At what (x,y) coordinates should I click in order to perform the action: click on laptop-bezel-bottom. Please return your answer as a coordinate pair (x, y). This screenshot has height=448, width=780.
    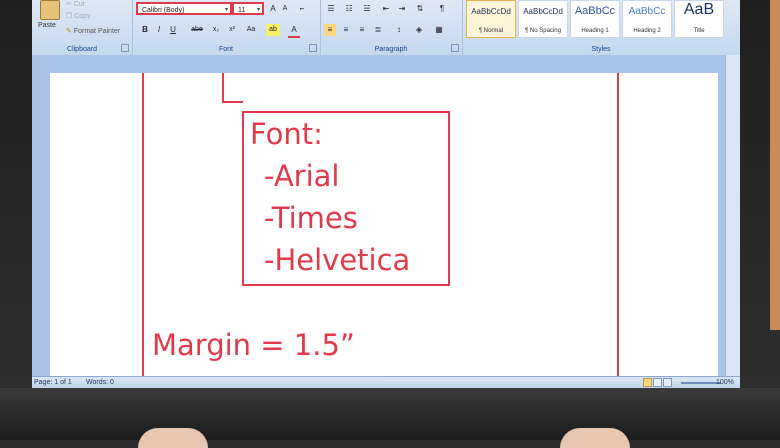
    Looking at the image, I should click on (390, 414).